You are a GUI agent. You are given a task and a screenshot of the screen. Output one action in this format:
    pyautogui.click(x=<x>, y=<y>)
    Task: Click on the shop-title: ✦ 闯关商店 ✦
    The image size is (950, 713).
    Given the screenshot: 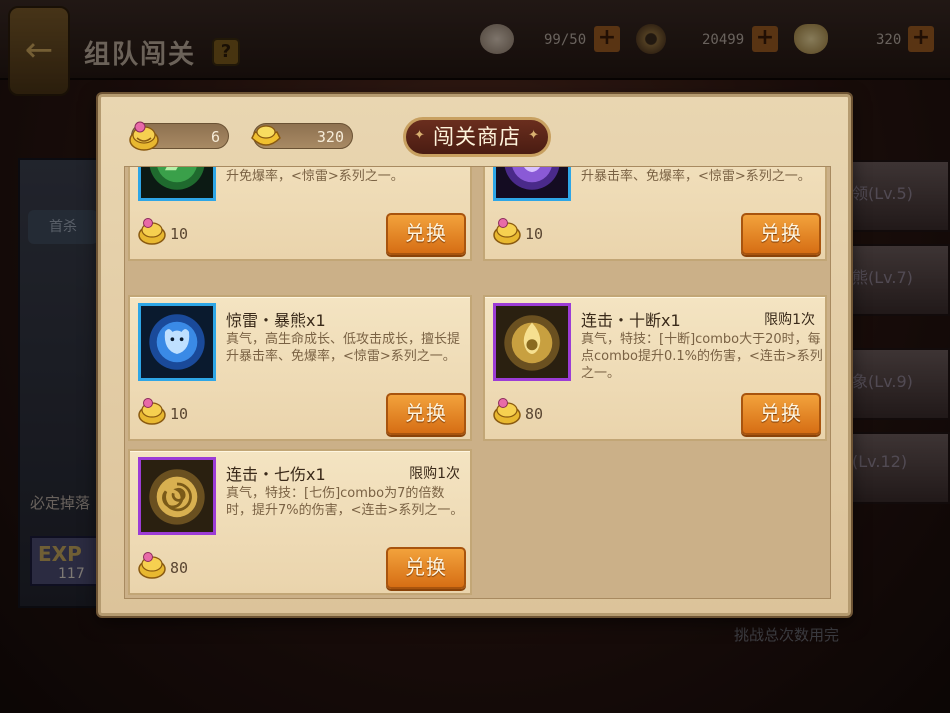 What is the action you would take?
    pyautogui.click(x=477, y=137)
    